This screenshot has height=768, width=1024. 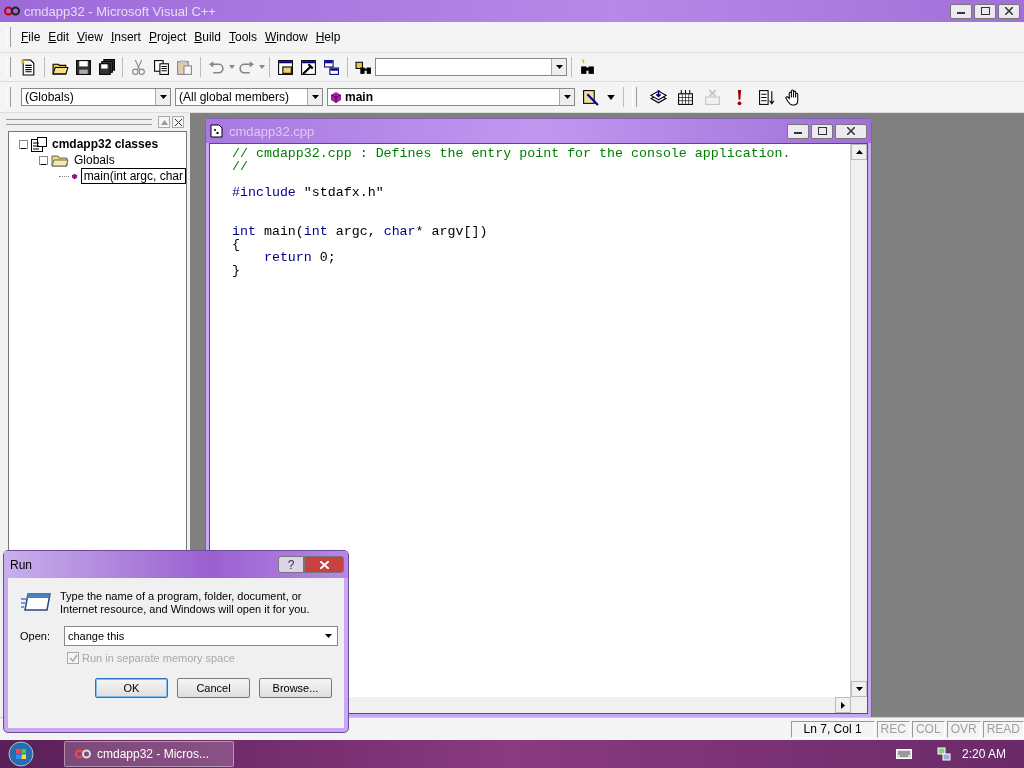 I want to click on wizard-icon, so click(x=590, y=97).